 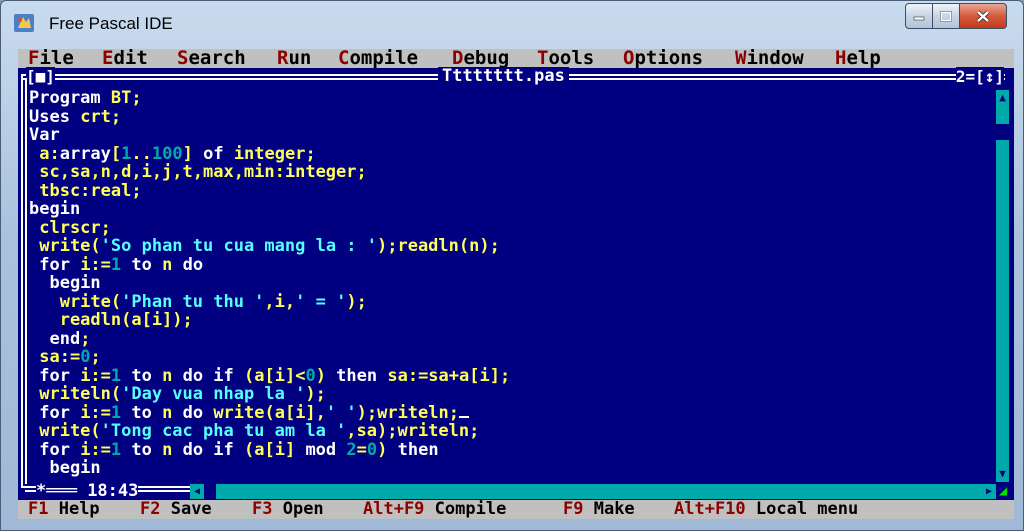 I want to click on code-token: write(a[i],, so click(x=269, y=412).